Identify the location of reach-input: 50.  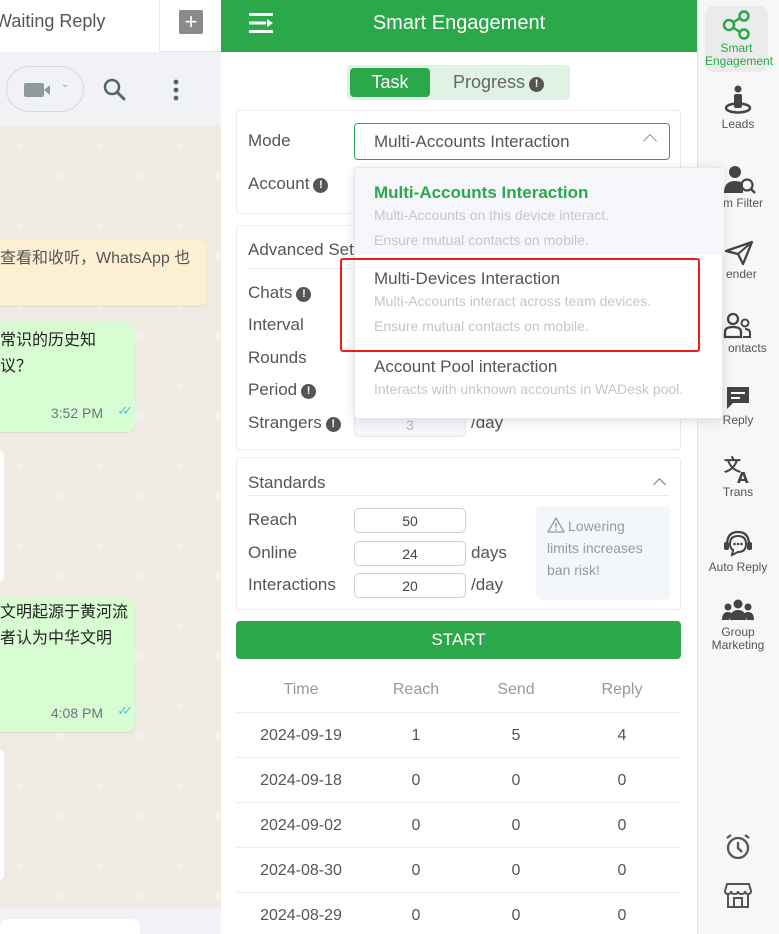
(410, 520).